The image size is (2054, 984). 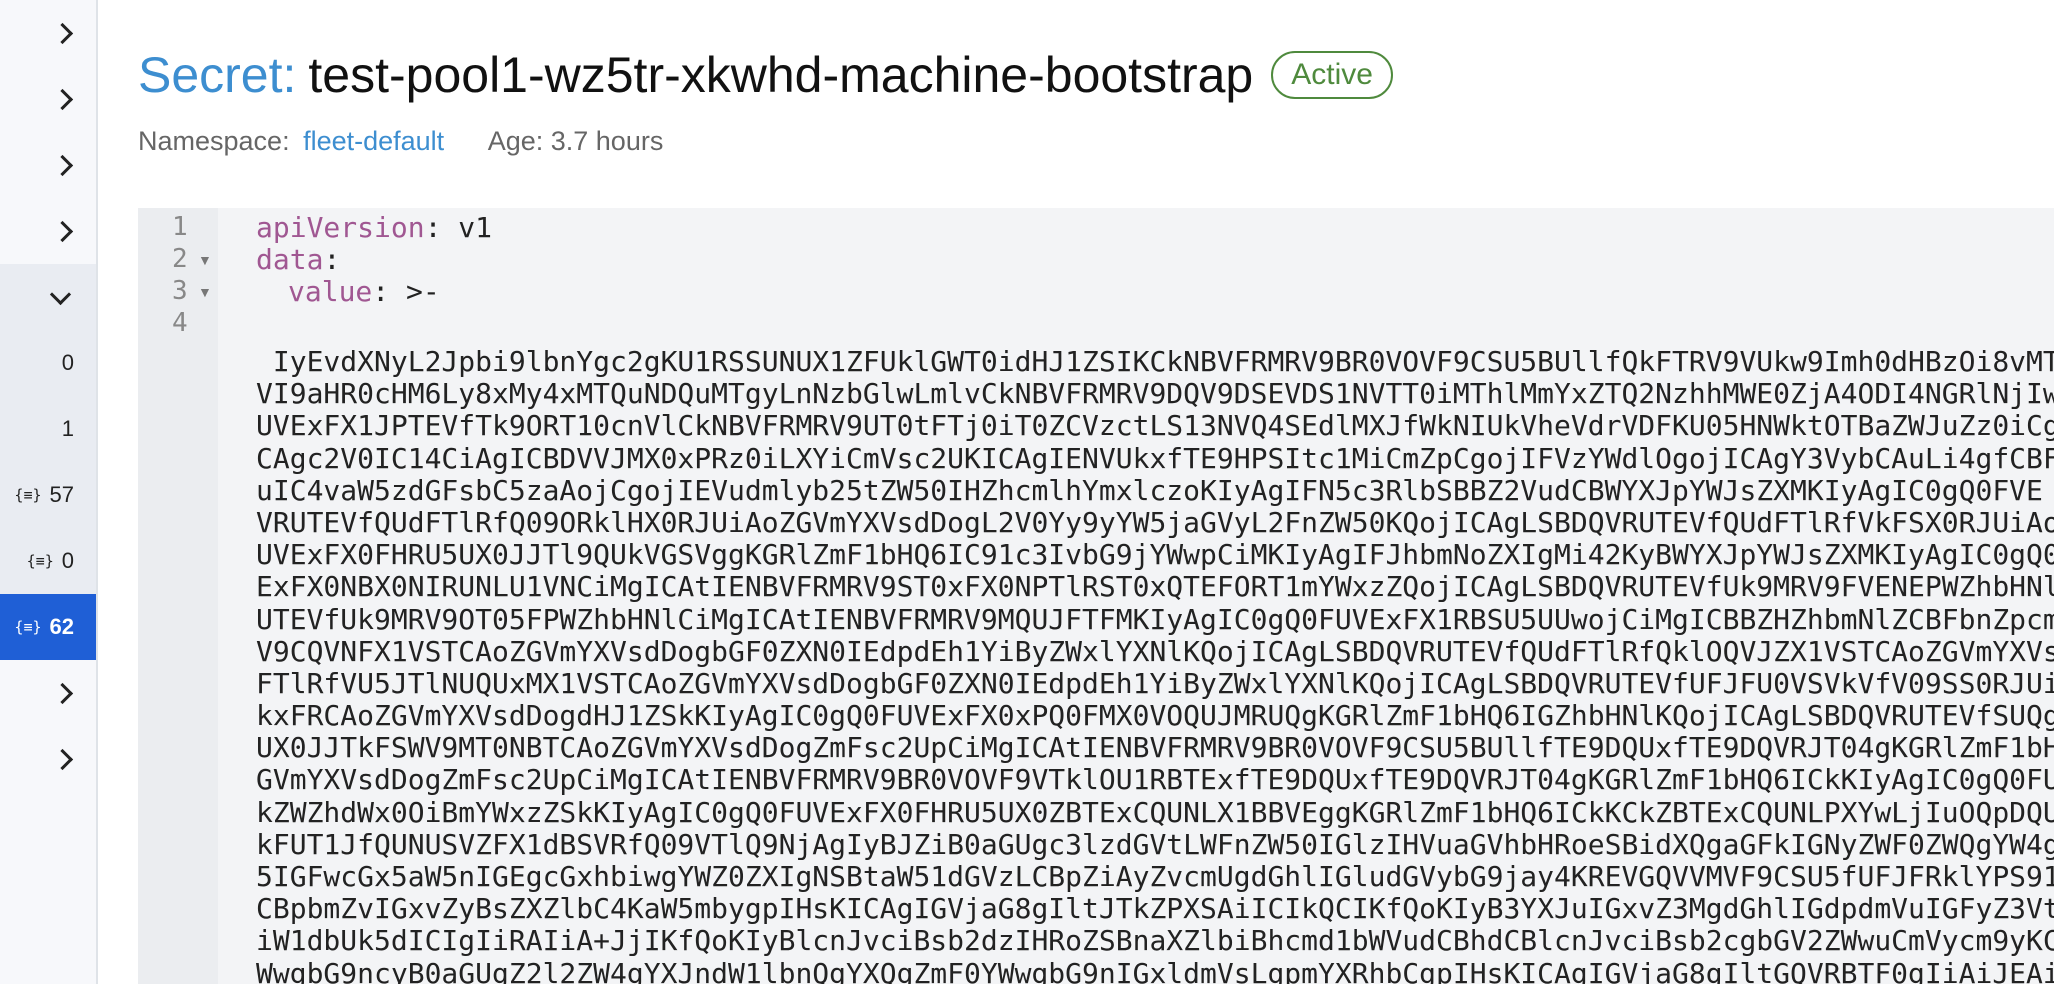 What do you see at coordinates (180, 323) in the screenshot?
I see `line-number: 4` at bounding box center [180, 323].